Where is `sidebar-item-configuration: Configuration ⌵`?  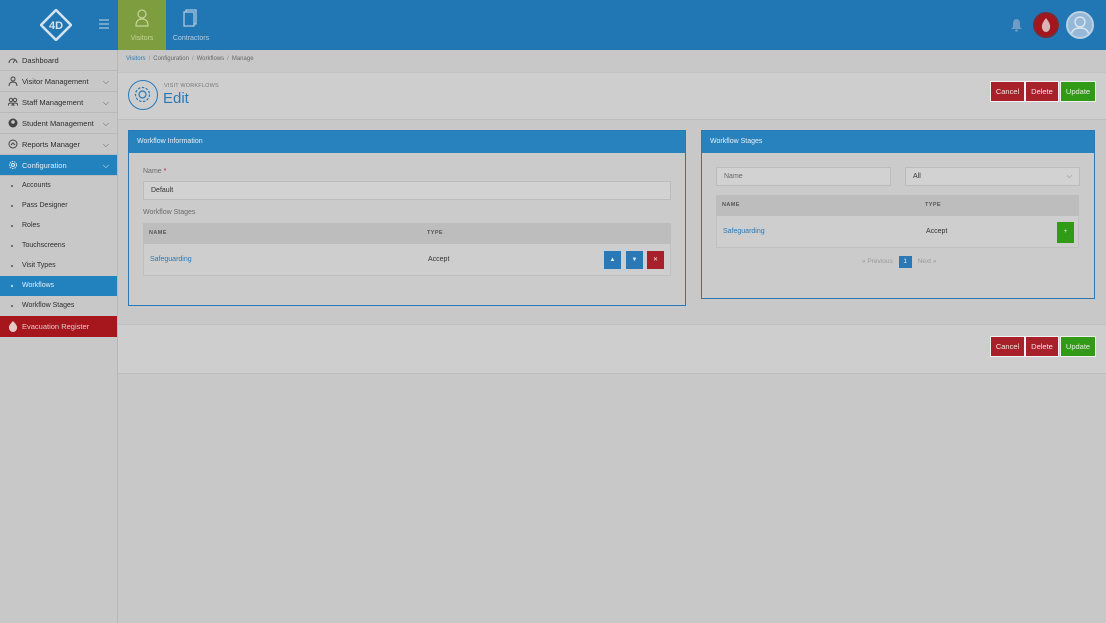
sidebar-item-configuration: Configuration ⌵ is located at coordinates (58, 165).